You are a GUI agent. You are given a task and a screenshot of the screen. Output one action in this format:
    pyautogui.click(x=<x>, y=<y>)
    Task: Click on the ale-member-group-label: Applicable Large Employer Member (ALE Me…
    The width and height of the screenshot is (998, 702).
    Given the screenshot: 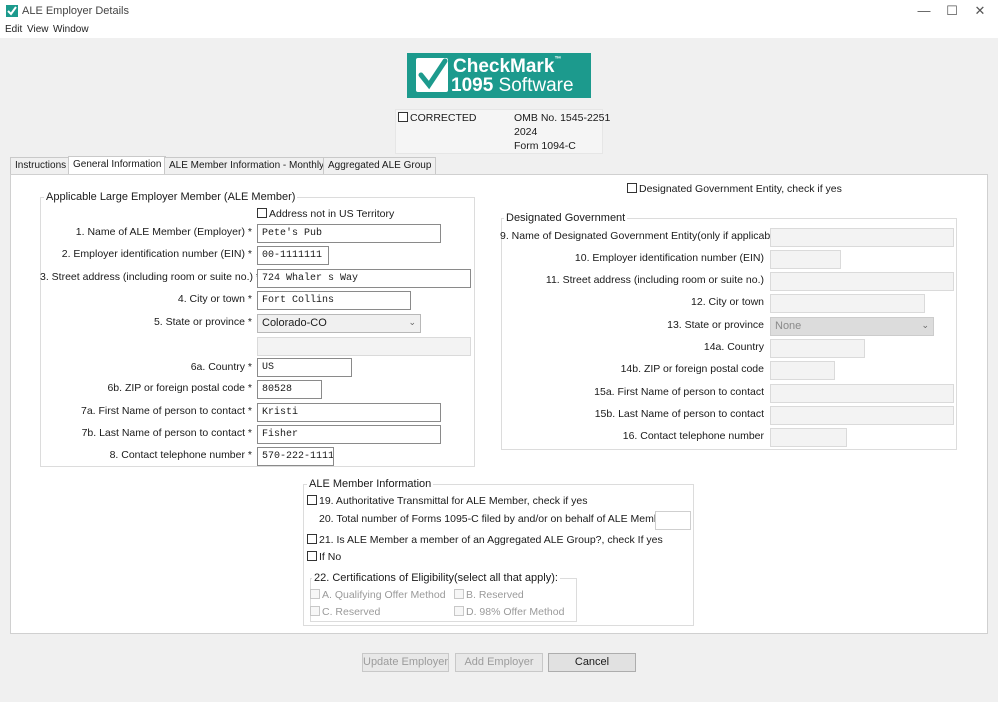 What is the action you would take?
    pyautogui.click(x=171, y=197)
    